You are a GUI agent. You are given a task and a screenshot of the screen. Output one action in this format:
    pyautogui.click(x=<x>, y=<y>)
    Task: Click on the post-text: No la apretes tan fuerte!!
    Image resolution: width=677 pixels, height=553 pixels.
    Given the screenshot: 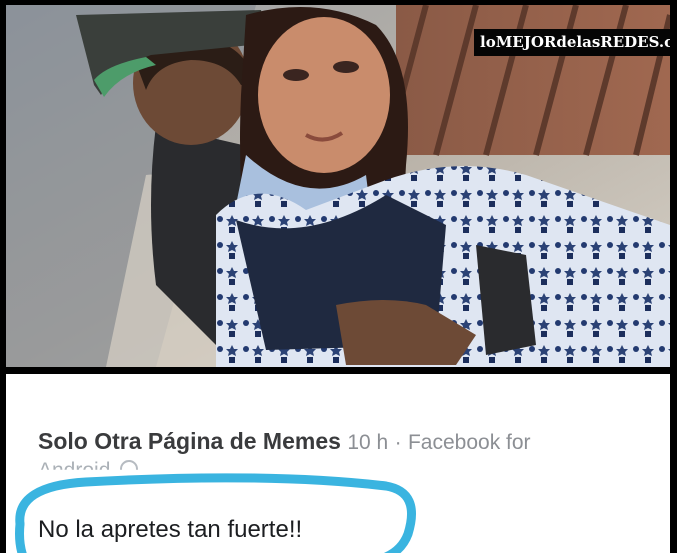 What is the action you would take?
    pyautogui.click(x=170, y=529)
    